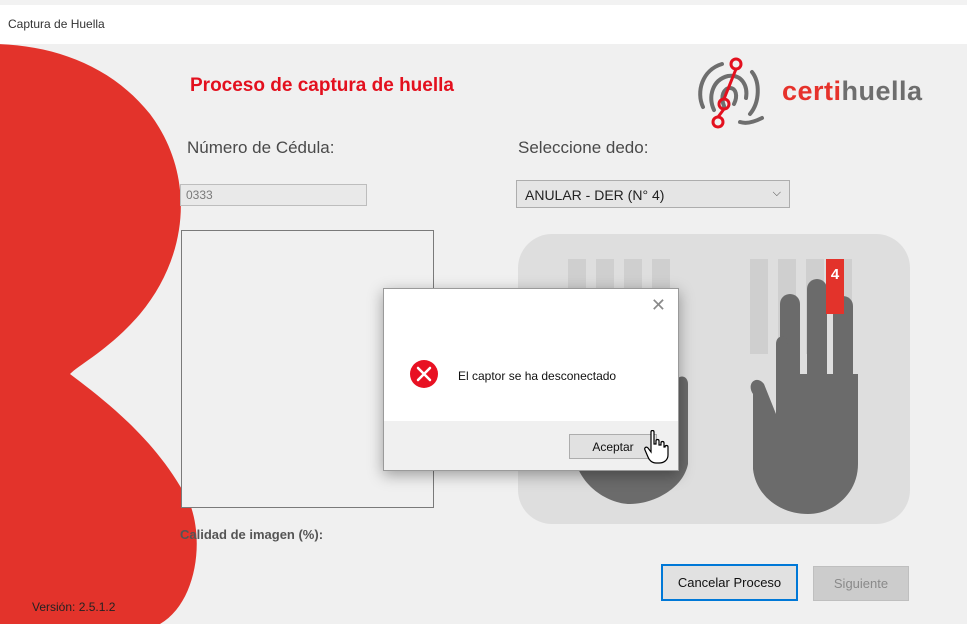  What do you see at coordinates (74, 607) in the screenshot?
I see `version-label: Versión: 2.5.1.2` at bounding box center [74, 607].